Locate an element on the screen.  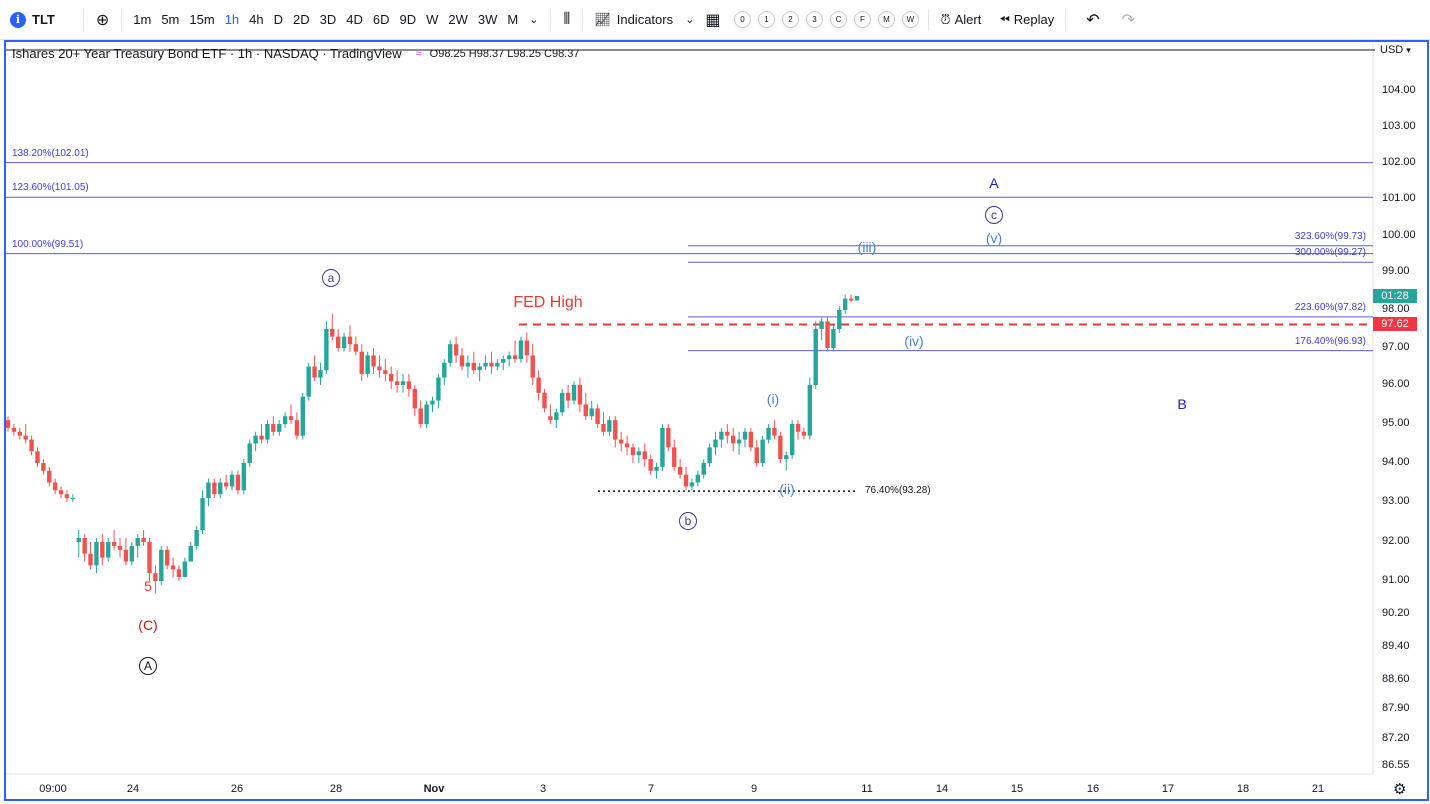
wave-label: (i) is located at coordinates (773, 399).